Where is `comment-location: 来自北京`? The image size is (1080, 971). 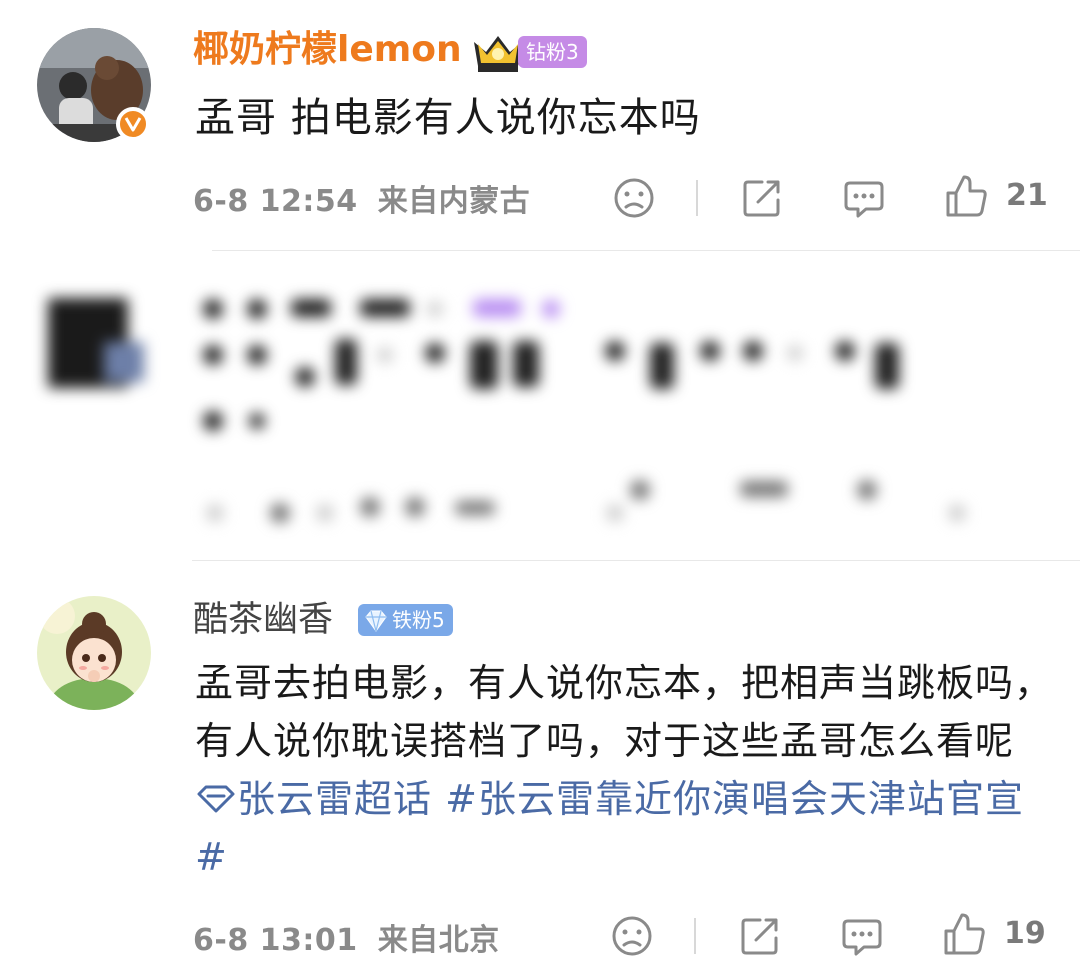
comment-location: 来自北京 is located at coordinates (438, 940).